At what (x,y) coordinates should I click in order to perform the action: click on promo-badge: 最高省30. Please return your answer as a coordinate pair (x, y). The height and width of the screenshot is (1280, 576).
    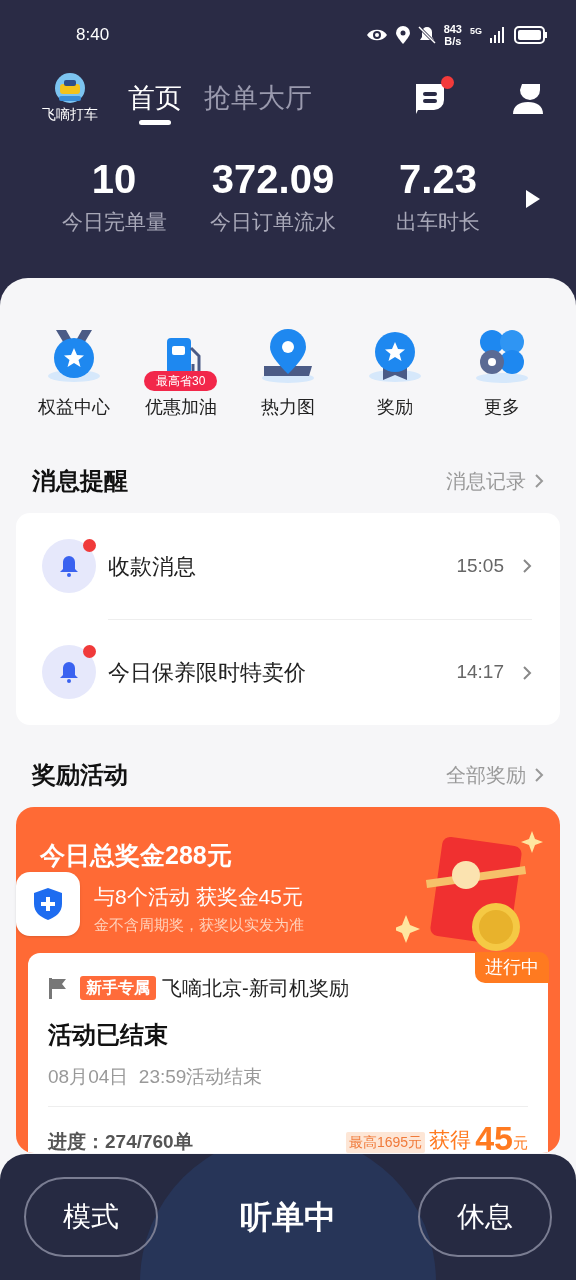
    Looking at the image, I should click on (181, 381).